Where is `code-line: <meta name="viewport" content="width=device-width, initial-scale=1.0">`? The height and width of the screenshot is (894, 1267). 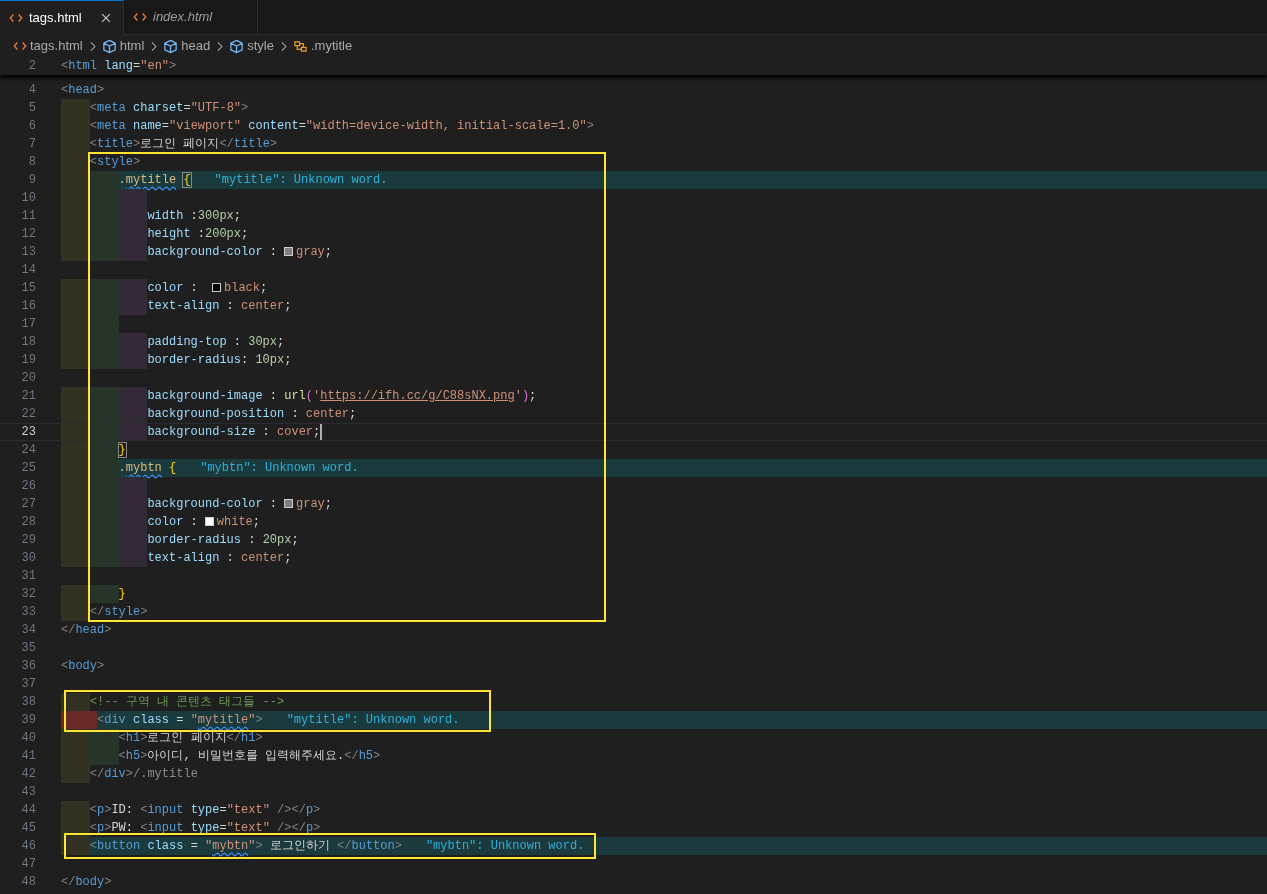
code-line: <meta name="viewport" content="width=device-width, initial-scale=1.0"> is located at coordinates (341, 126).